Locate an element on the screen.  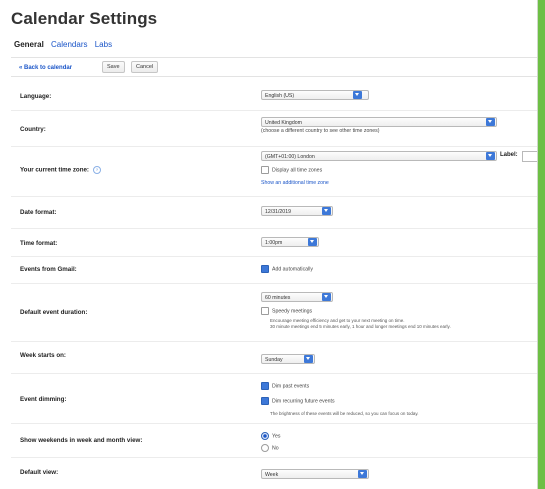
week-start-value: Sunday is located at coordinates (274, 360).